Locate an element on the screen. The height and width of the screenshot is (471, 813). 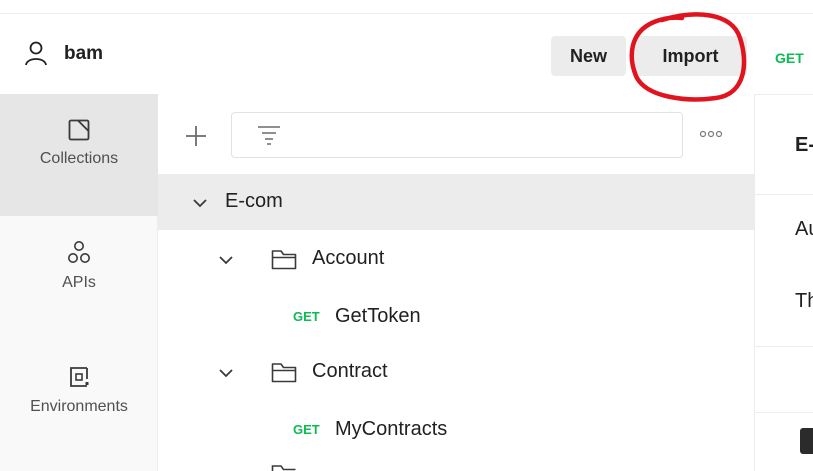
nav-apis-label: APIs is located at coordinates (79, 282).